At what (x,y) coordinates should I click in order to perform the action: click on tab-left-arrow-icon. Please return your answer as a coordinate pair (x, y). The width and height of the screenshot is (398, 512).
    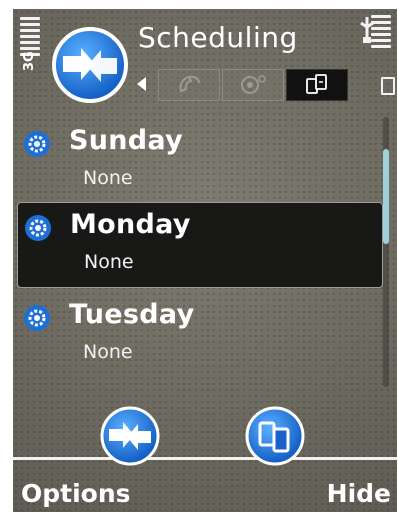
    Looking at the image, I should click on (141, 84).